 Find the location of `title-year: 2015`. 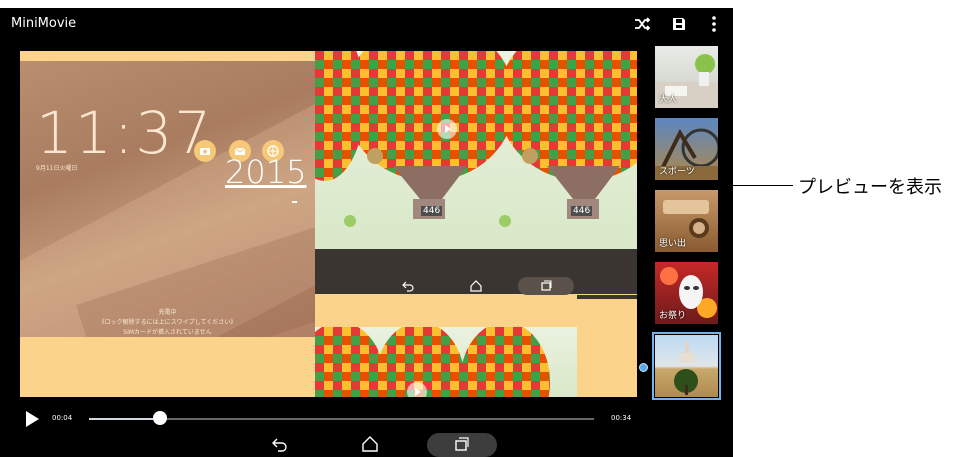

title-year: 2015 is located at coordinates (266, 172).